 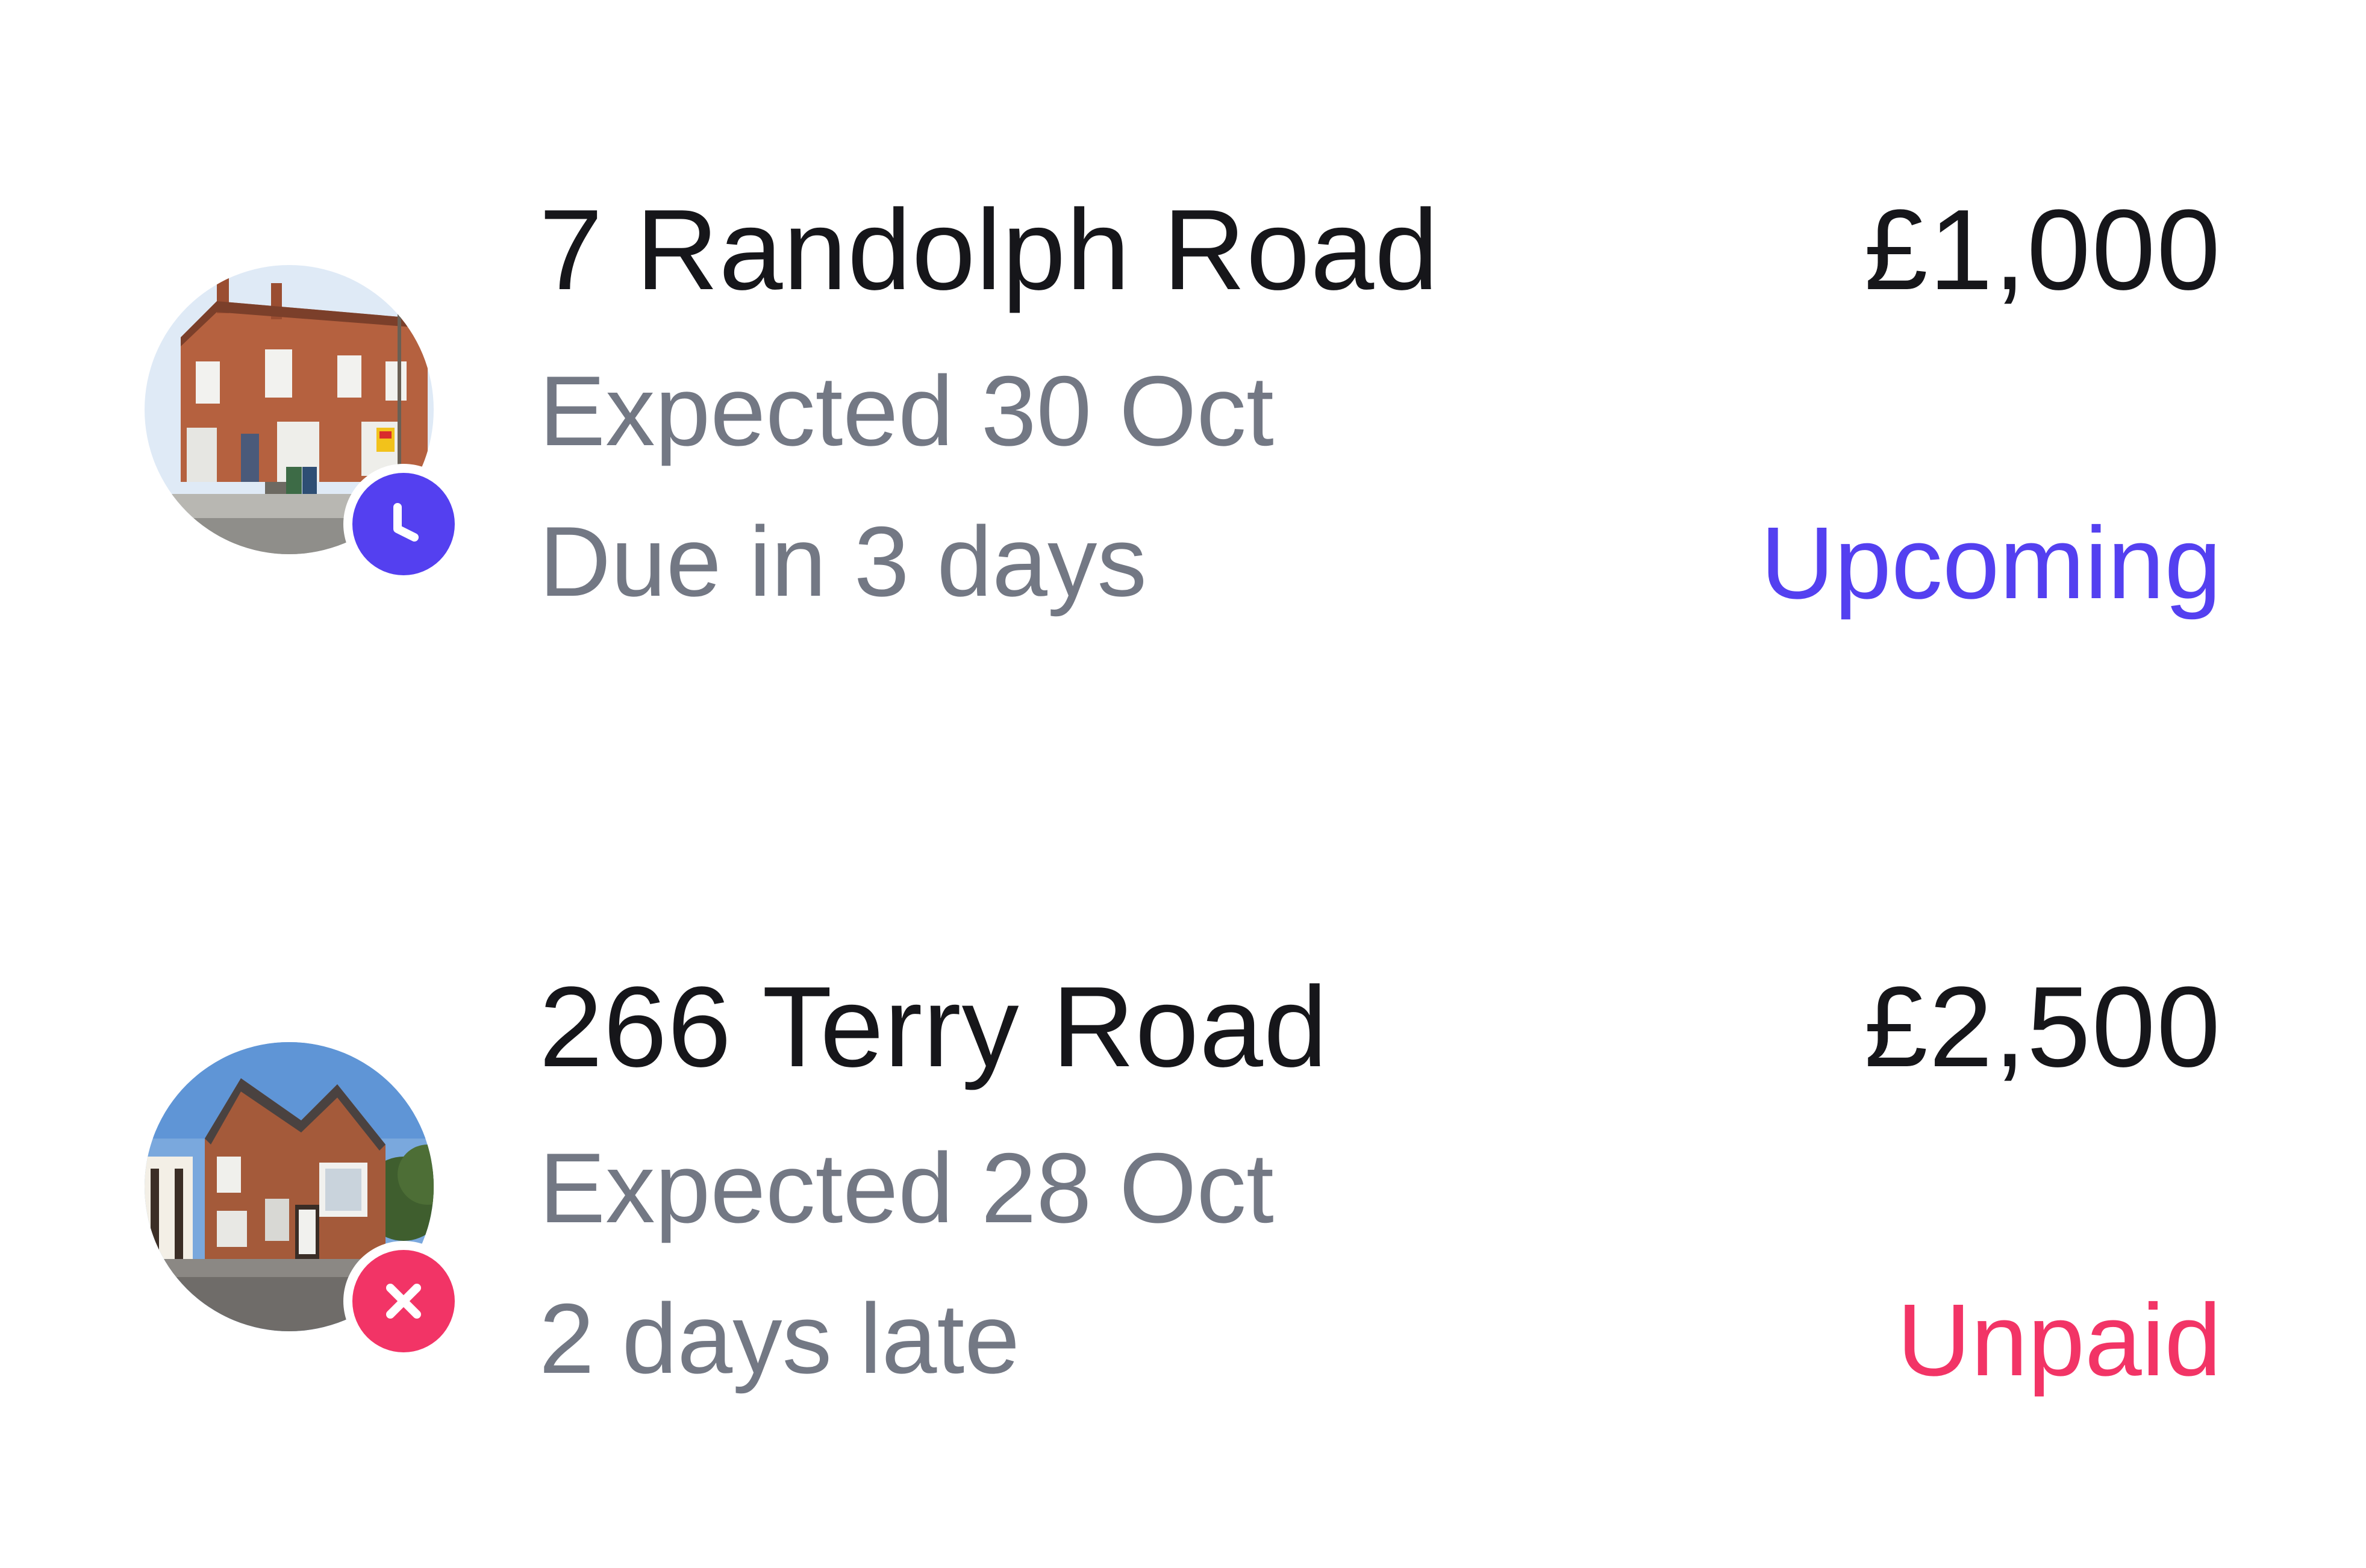 What do you see at coordinates (2042, 1027) in the screenshot?
I see `payment-amount: £2,500` at bounding box center [2042, 1027].